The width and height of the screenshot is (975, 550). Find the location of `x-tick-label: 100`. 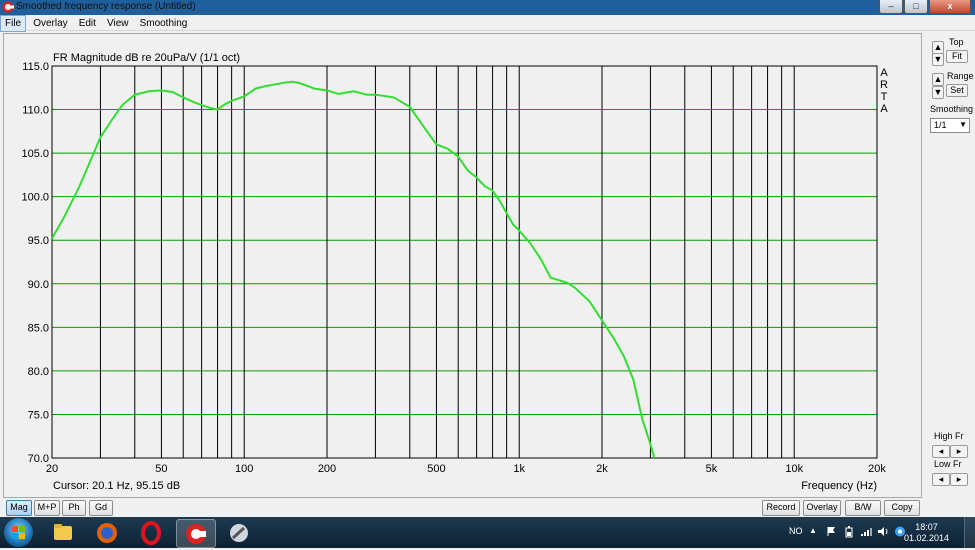

x-tick-label: 100 is located at coordinates (244, 469).